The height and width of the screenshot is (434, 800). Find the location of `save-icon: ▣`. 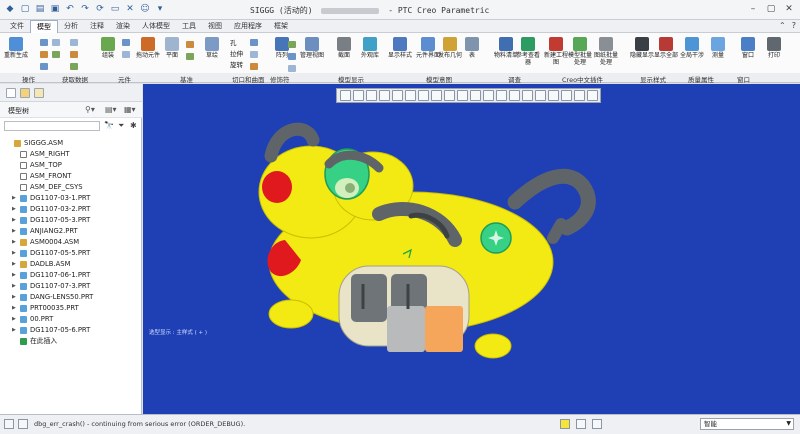

save-icon: ▣ is located at coordinates (55, 9).